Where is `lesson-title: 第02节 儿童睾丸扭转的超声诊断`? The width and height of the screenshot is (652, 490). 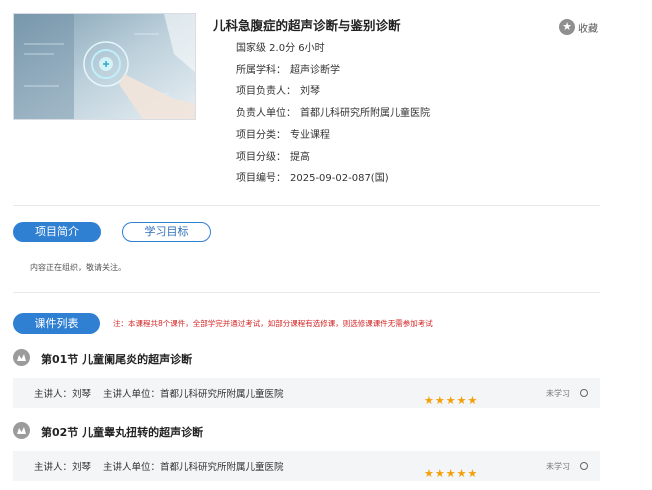 lesson-title: 第02节 儿童睾丸扭转的超声诊断 is located at coordinates (122, 432).